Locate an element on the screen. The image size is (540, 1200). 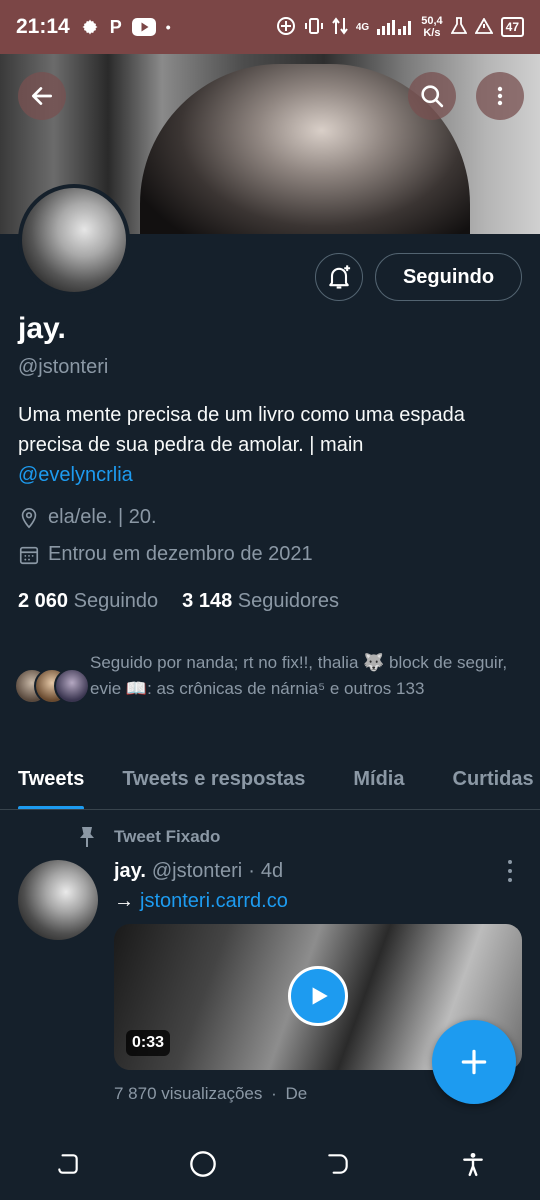
followers-label: Seguidores is located at coordinates (288, 601).